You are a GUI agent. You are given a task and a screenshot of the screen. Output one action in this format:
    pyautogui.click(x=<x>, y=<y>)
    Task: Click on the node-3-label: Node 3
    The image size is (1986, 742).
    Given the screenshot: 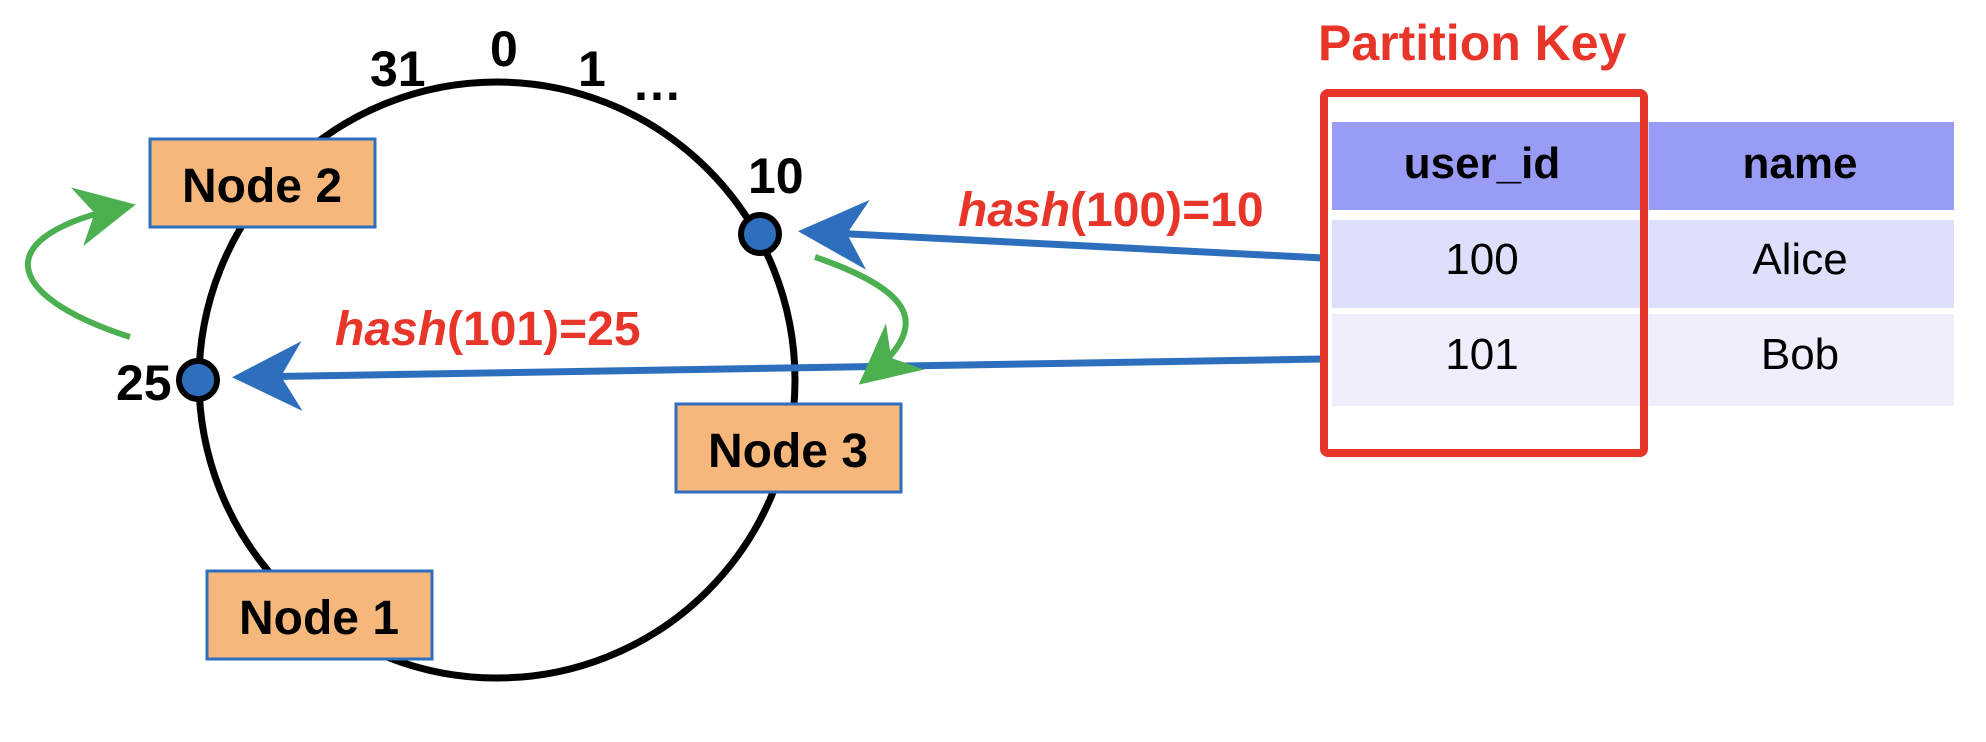 What is the action you would take?
    pyautogui.click(x=788, y=451)
    